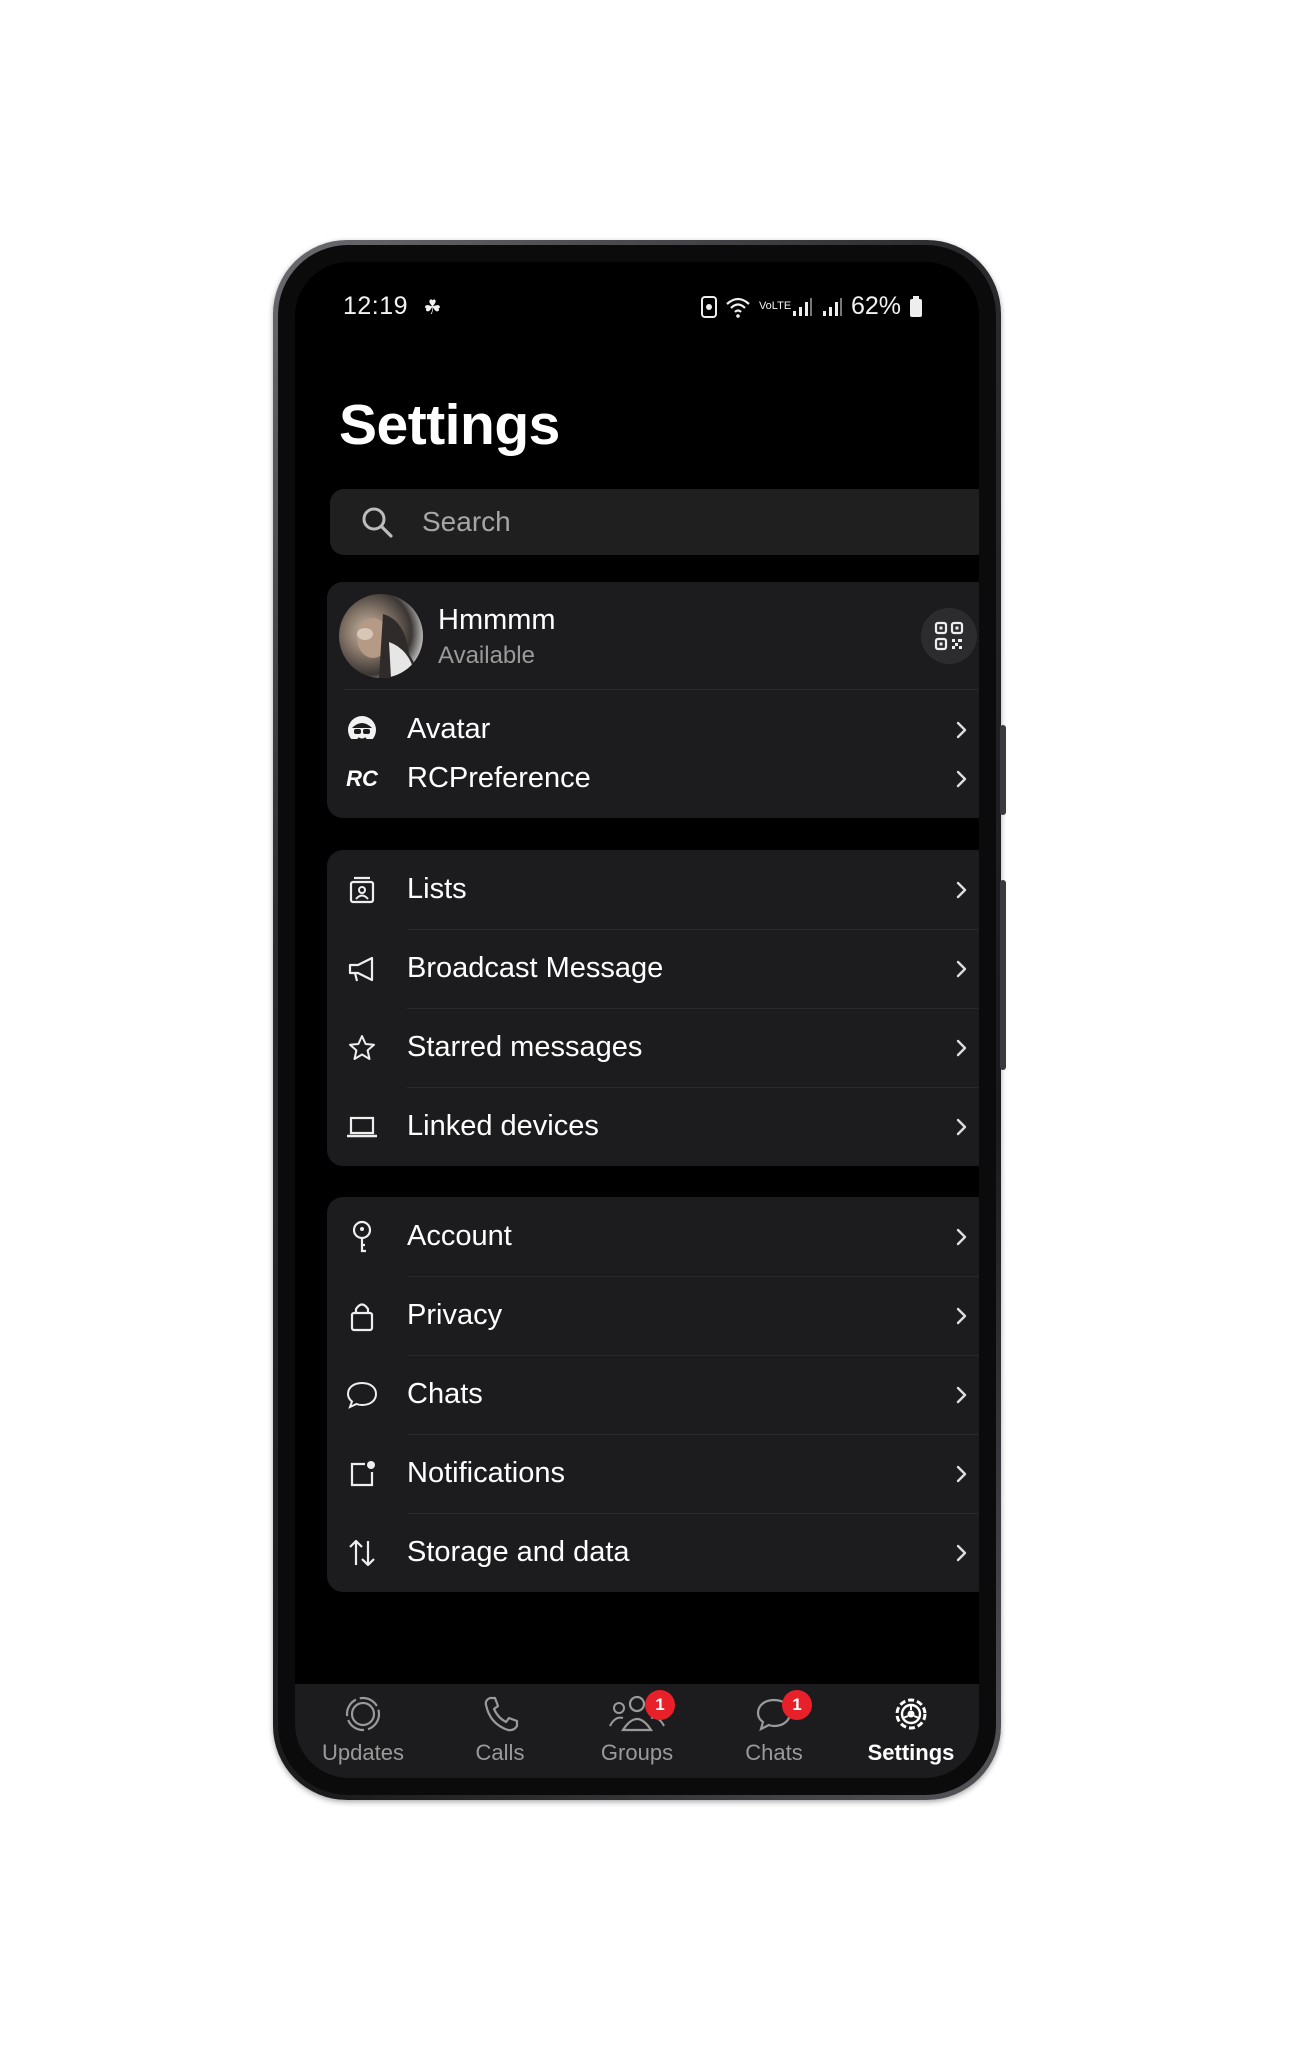  What do you see at coordinates (362, 1553) in the screenshot?
I see `storage-arrows-icon` at bounding box center [362, 1553].